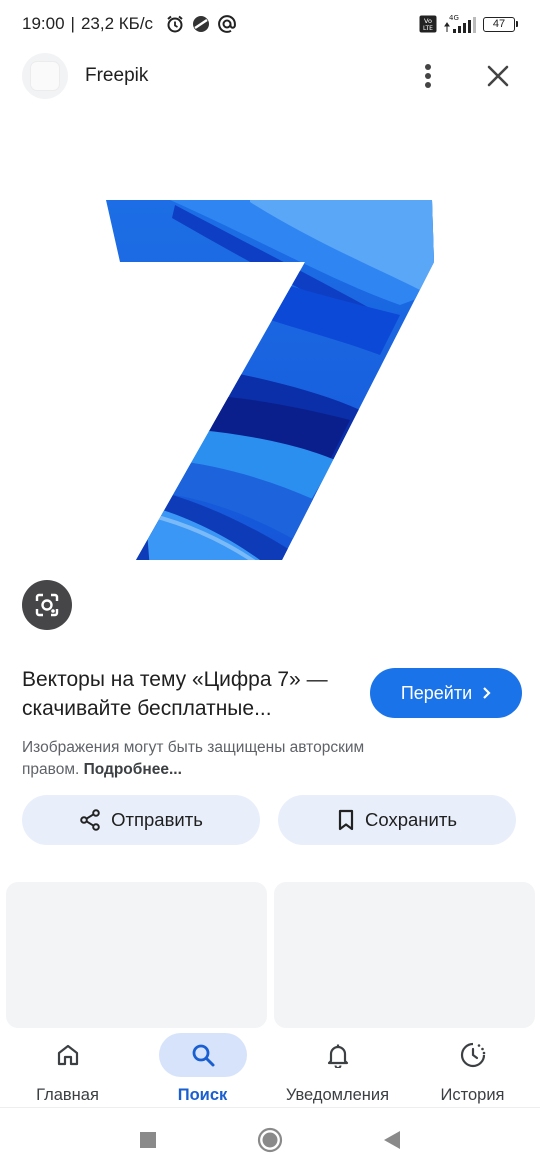 This screenshot has height=1170, width=540. I want to click on nav-item-notifications: Уведомления, so click(337, 1067).